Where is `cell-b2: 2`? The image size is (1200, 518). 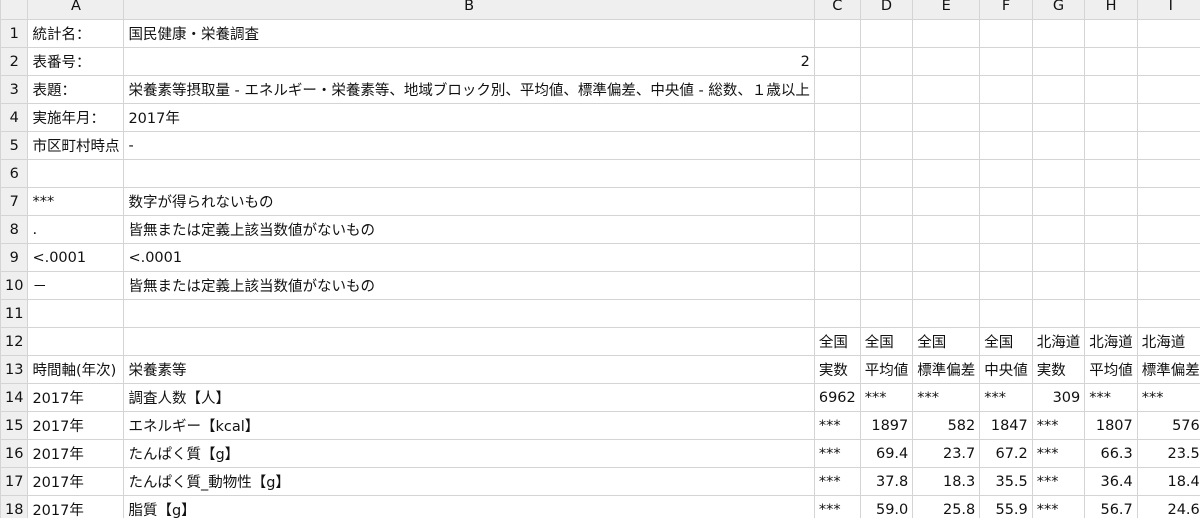
cell-b2: 2 is located at coordinates (469, 61).